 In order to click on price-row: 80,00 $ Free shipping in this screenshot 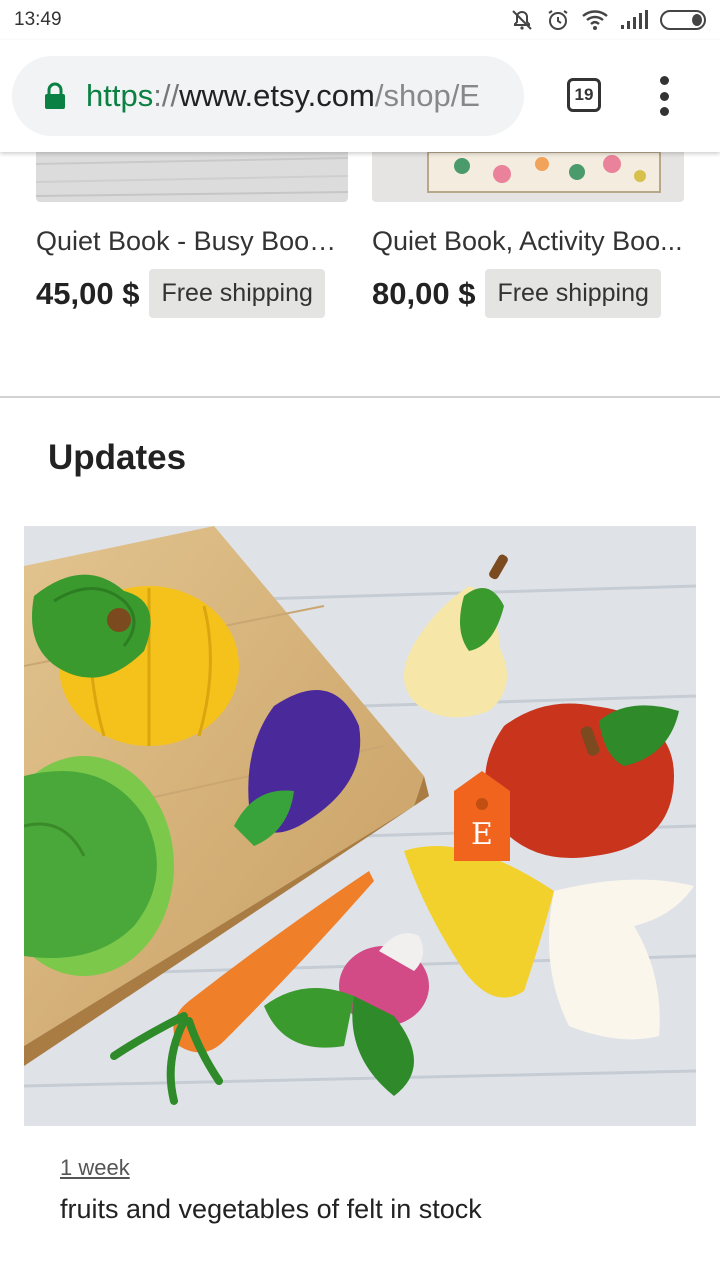, I will do `click(528, 293)`.